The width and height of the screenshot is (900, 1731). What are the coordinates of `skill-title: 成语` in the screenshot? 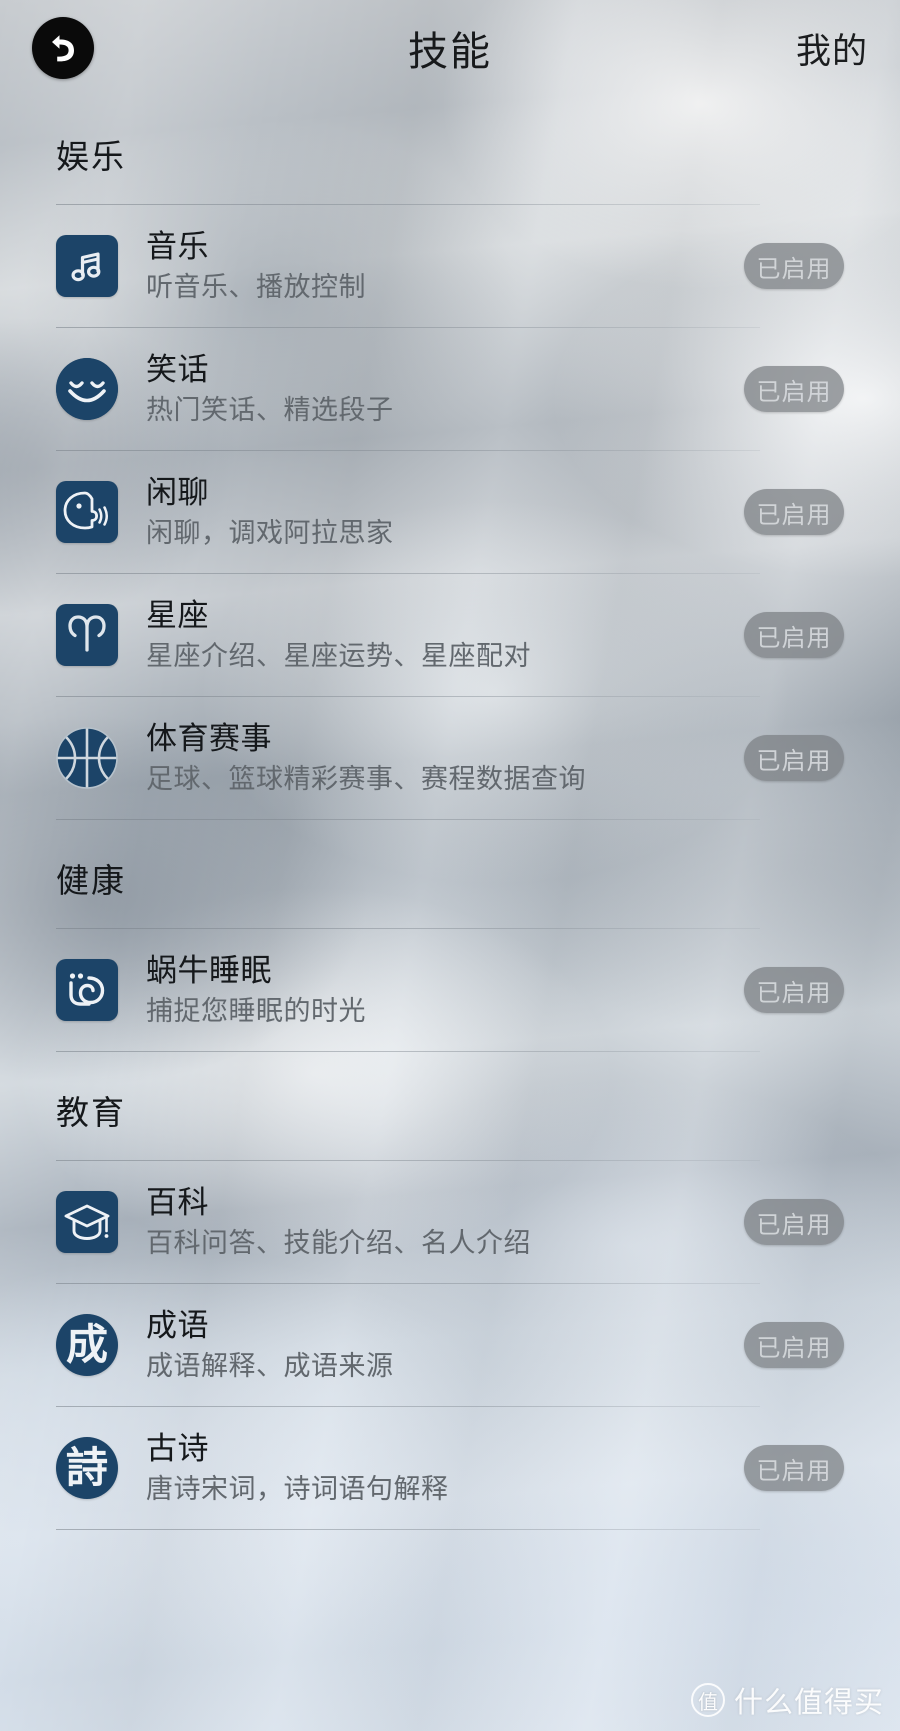 It's located at (177, 1325).